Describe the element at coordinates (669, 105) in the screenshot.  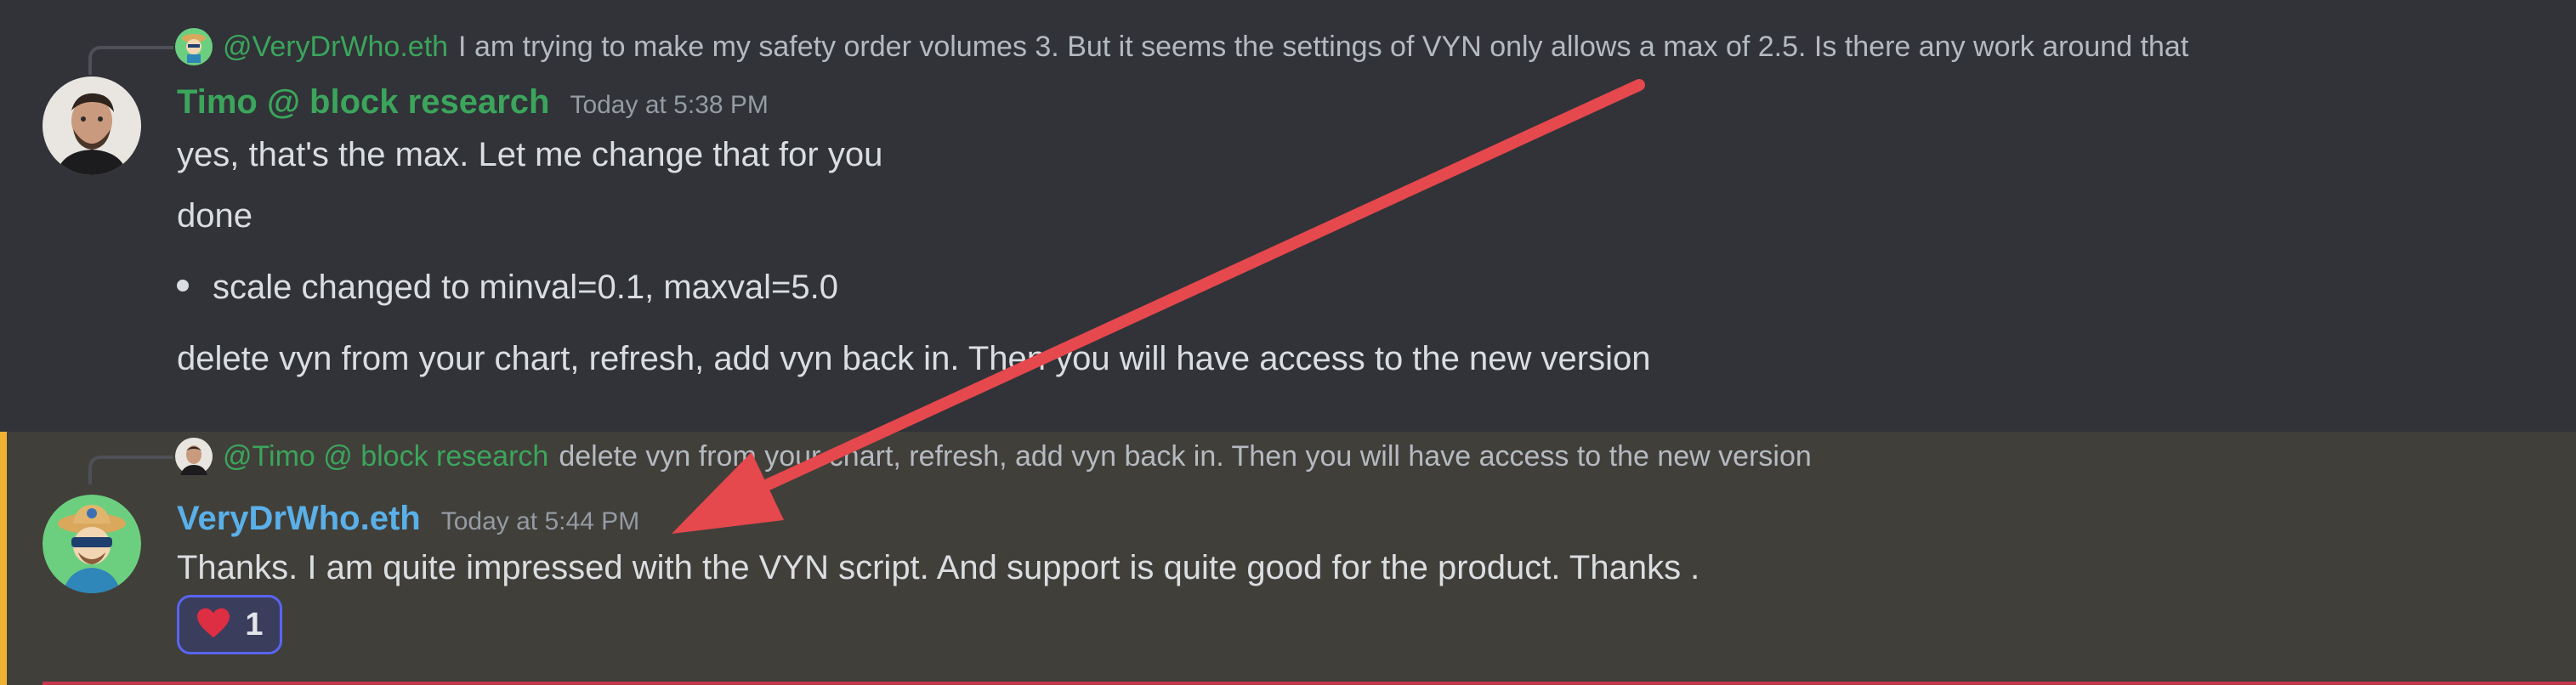
I see `timestamp: Today at 5:38 PM` at that location.